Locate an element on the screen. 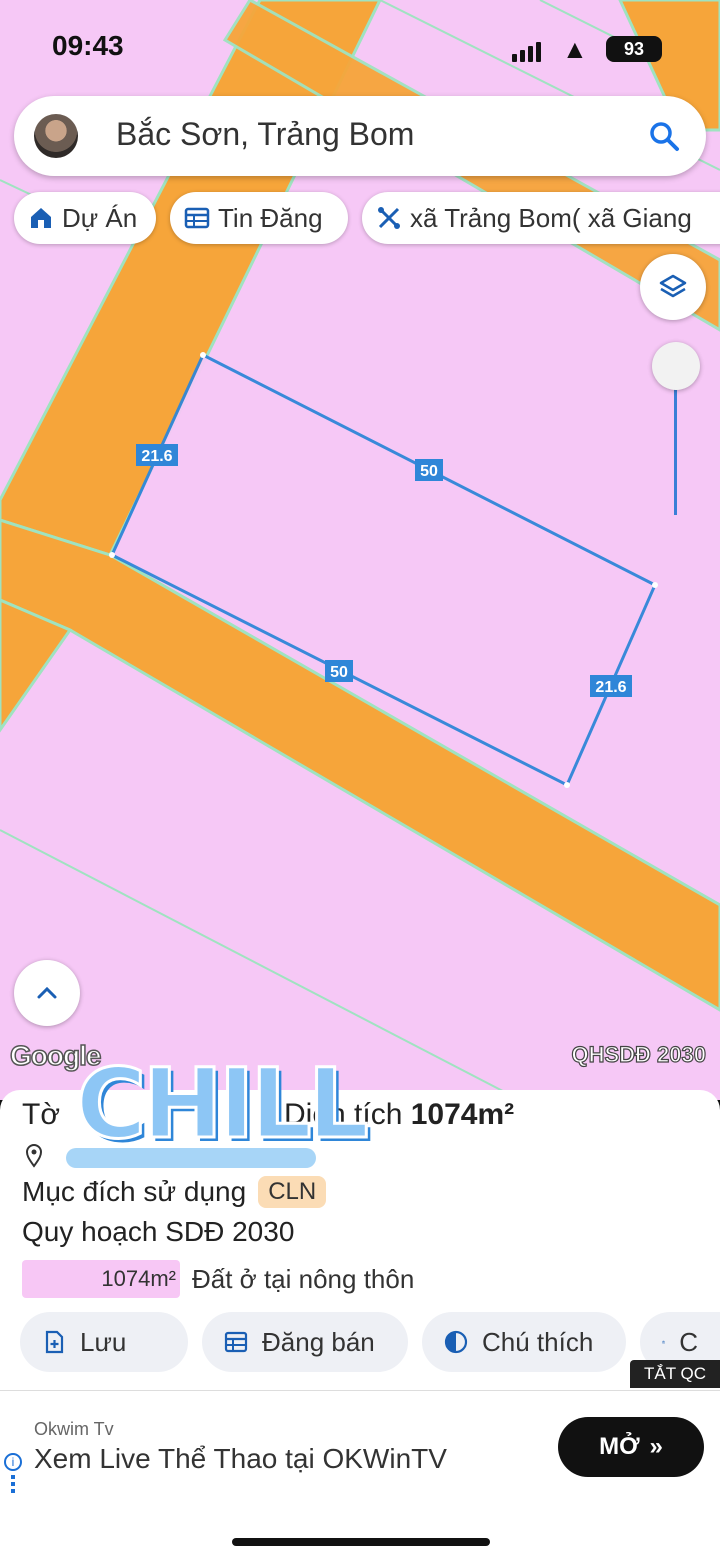  chip-du-an: Dự Án is located at coordinates (85, 218).